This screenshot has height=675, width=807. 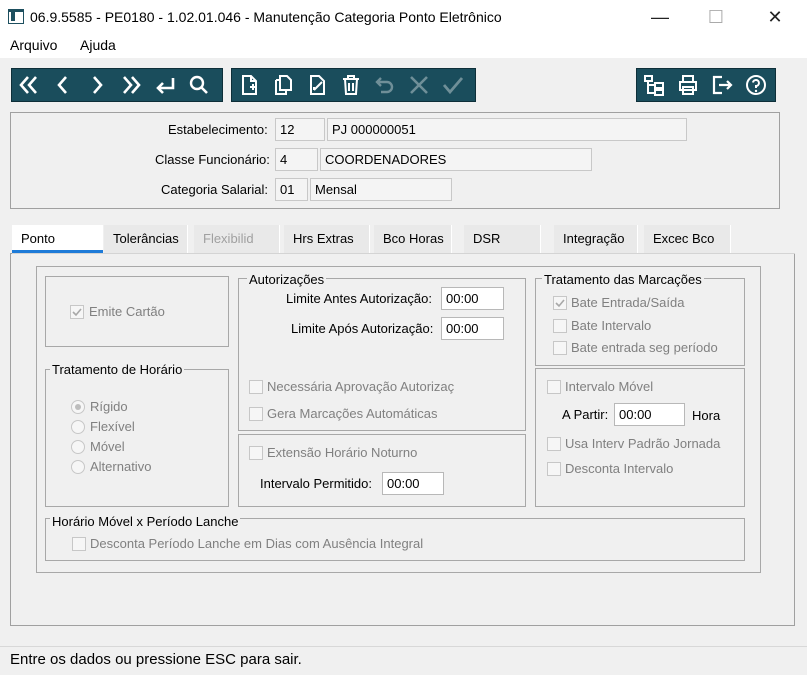 I want to click on emite-cartao-checkbox, so click(x=77, y=312).